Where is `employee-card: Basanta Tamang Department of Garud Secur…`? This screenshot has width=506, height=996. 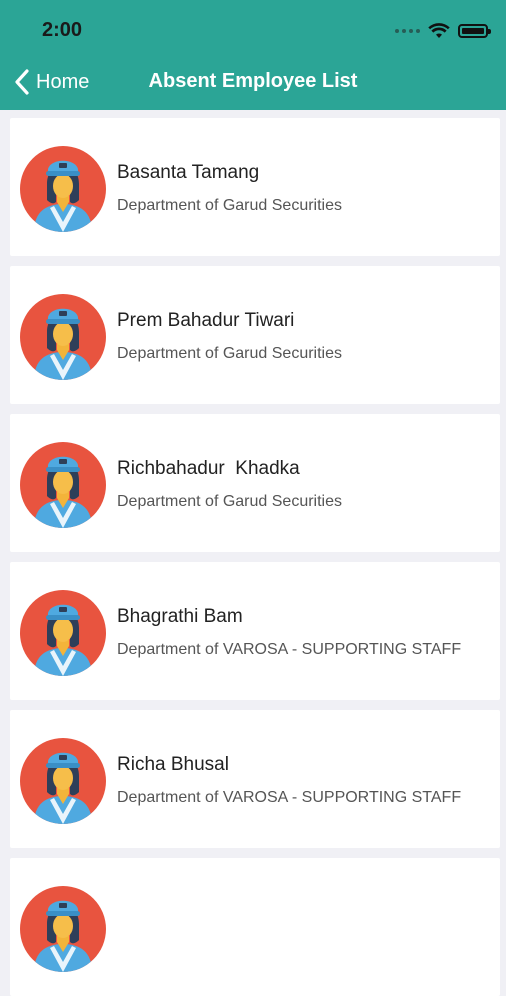 employee-card: Basanta Tamang Department of Garud Secur… is located at coordinates (255, 187).